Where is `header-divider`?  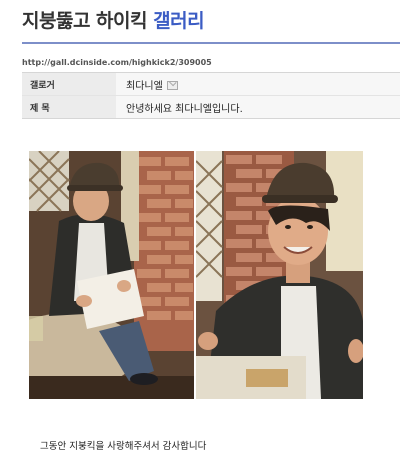
header-divider is located at coordinates (211, 43).